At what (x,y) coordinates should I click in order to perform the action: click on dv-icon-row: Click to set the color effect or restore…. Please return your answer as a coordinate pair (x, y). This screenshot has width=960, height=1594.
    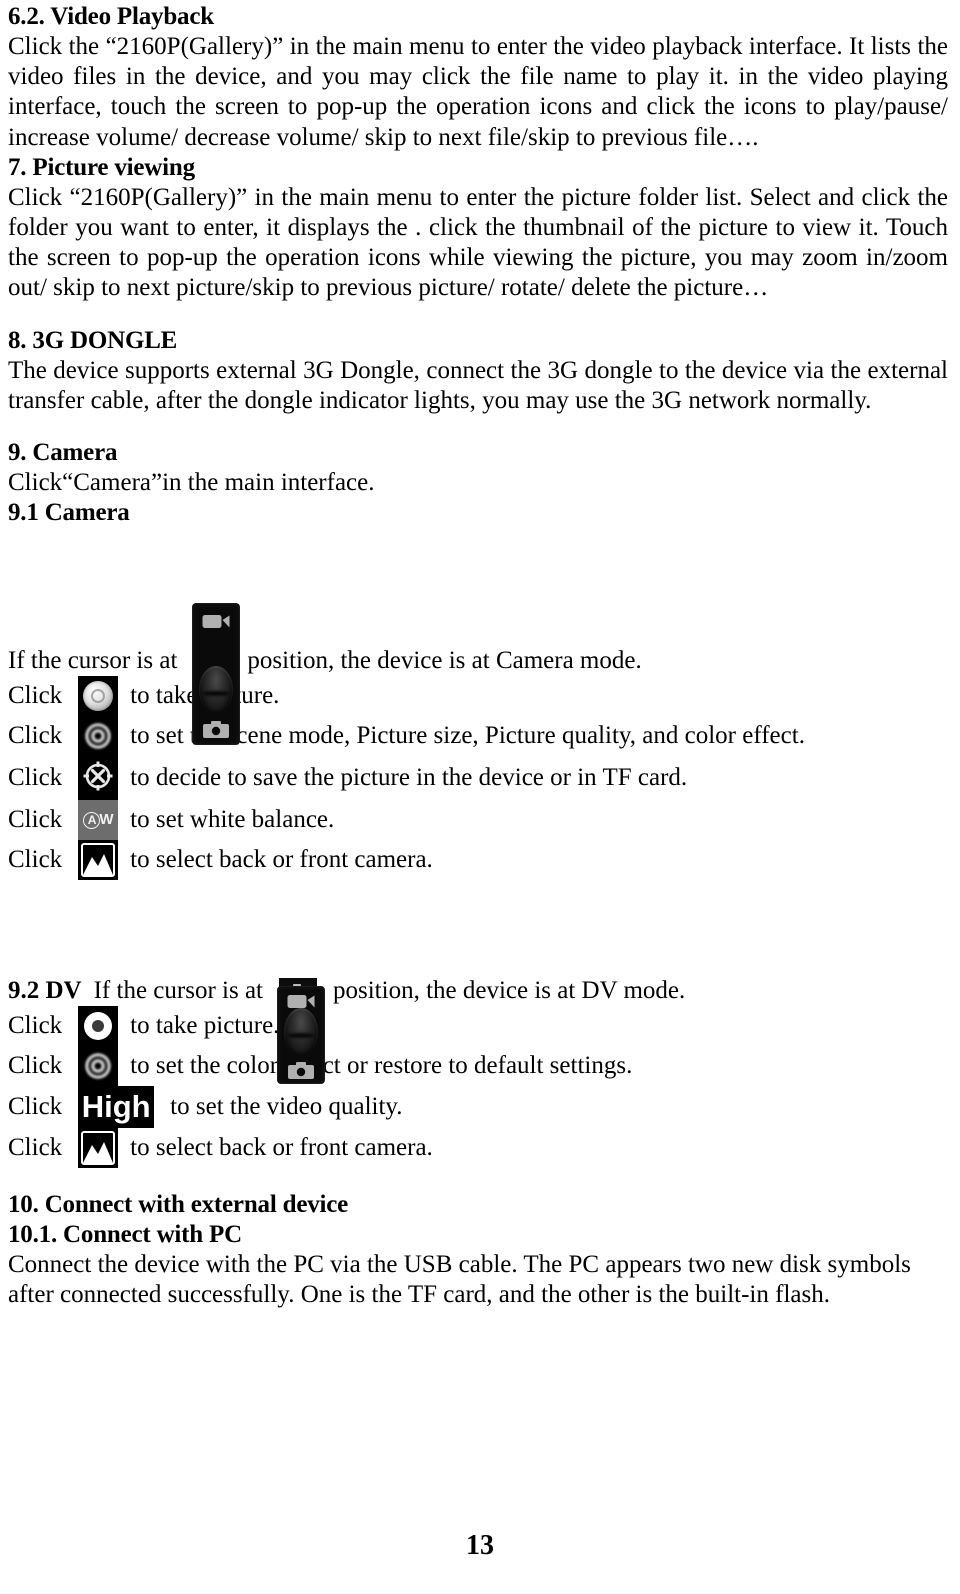
    Looking at the image, I should click on (478, 1066).